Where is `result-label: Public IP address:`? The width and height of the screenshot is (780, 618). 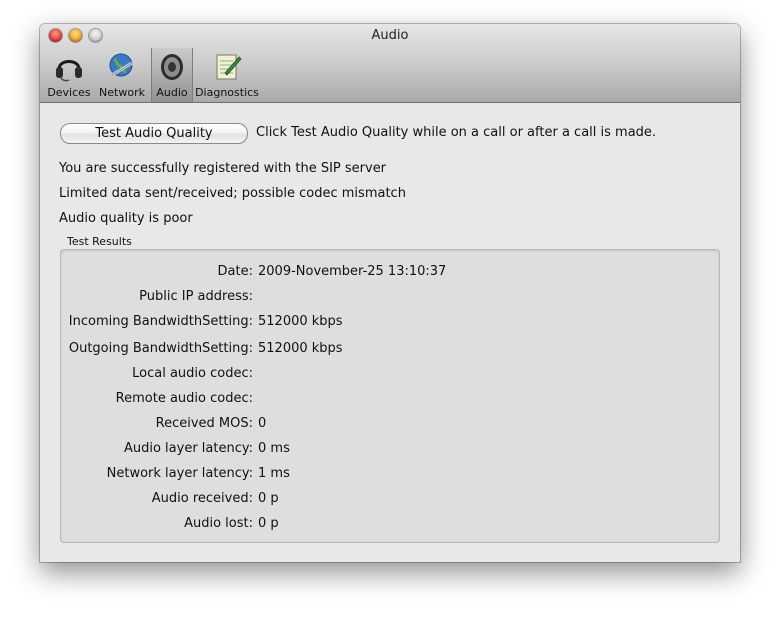
result-label: Public IP address: is located at coordinates (196, 296).